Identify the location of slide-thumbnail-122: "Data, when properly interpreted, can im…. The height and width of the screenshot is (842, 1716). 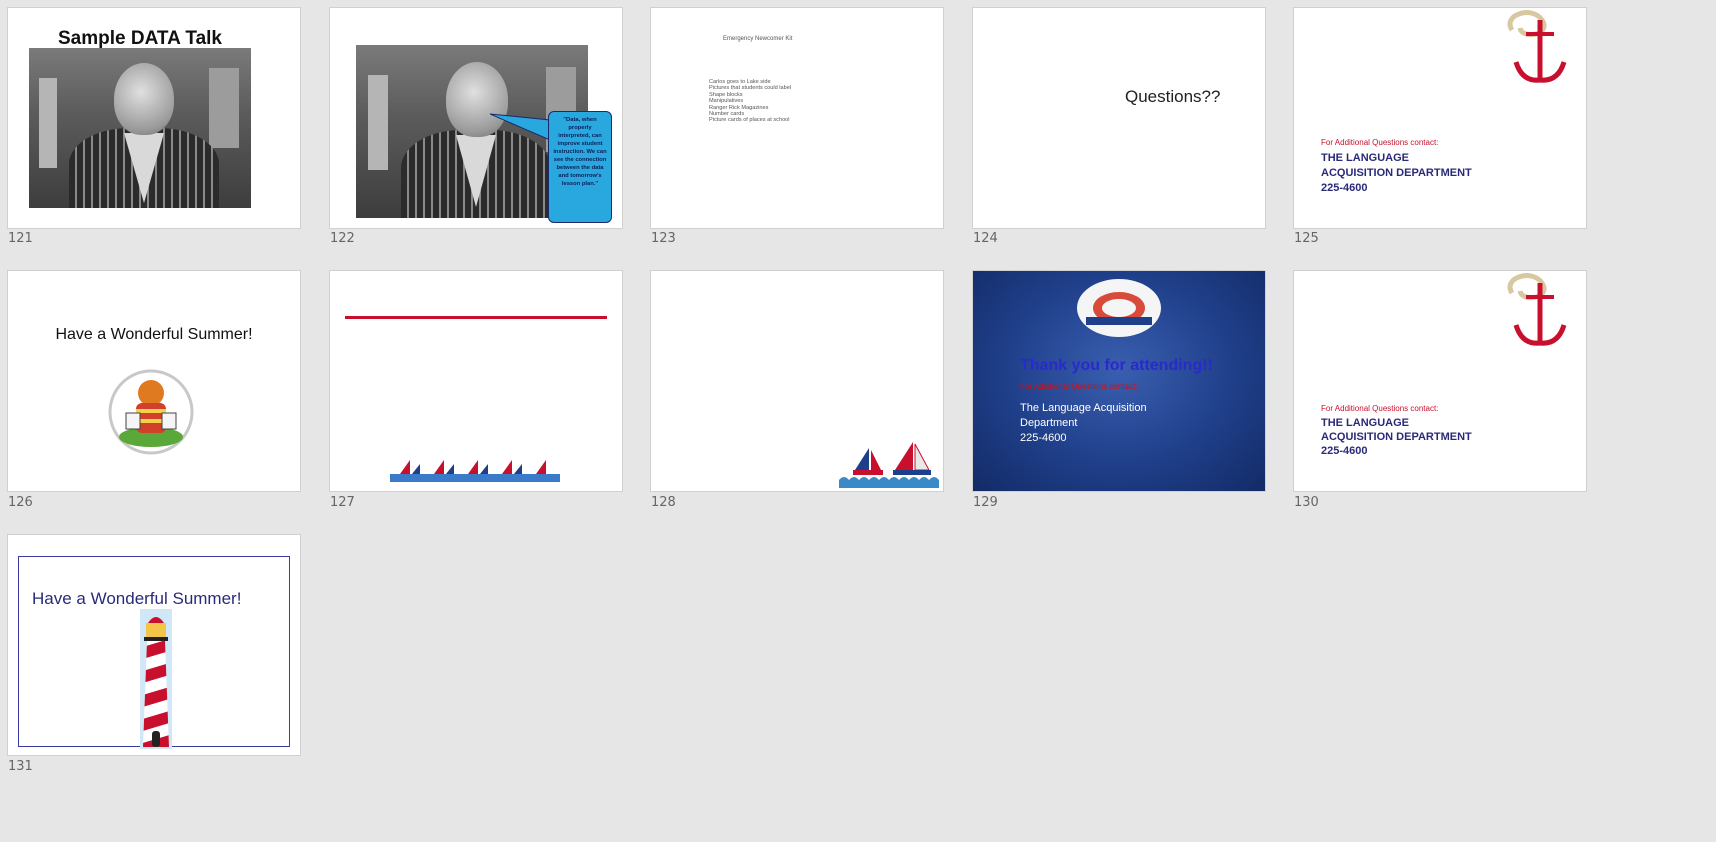
(476, 118).